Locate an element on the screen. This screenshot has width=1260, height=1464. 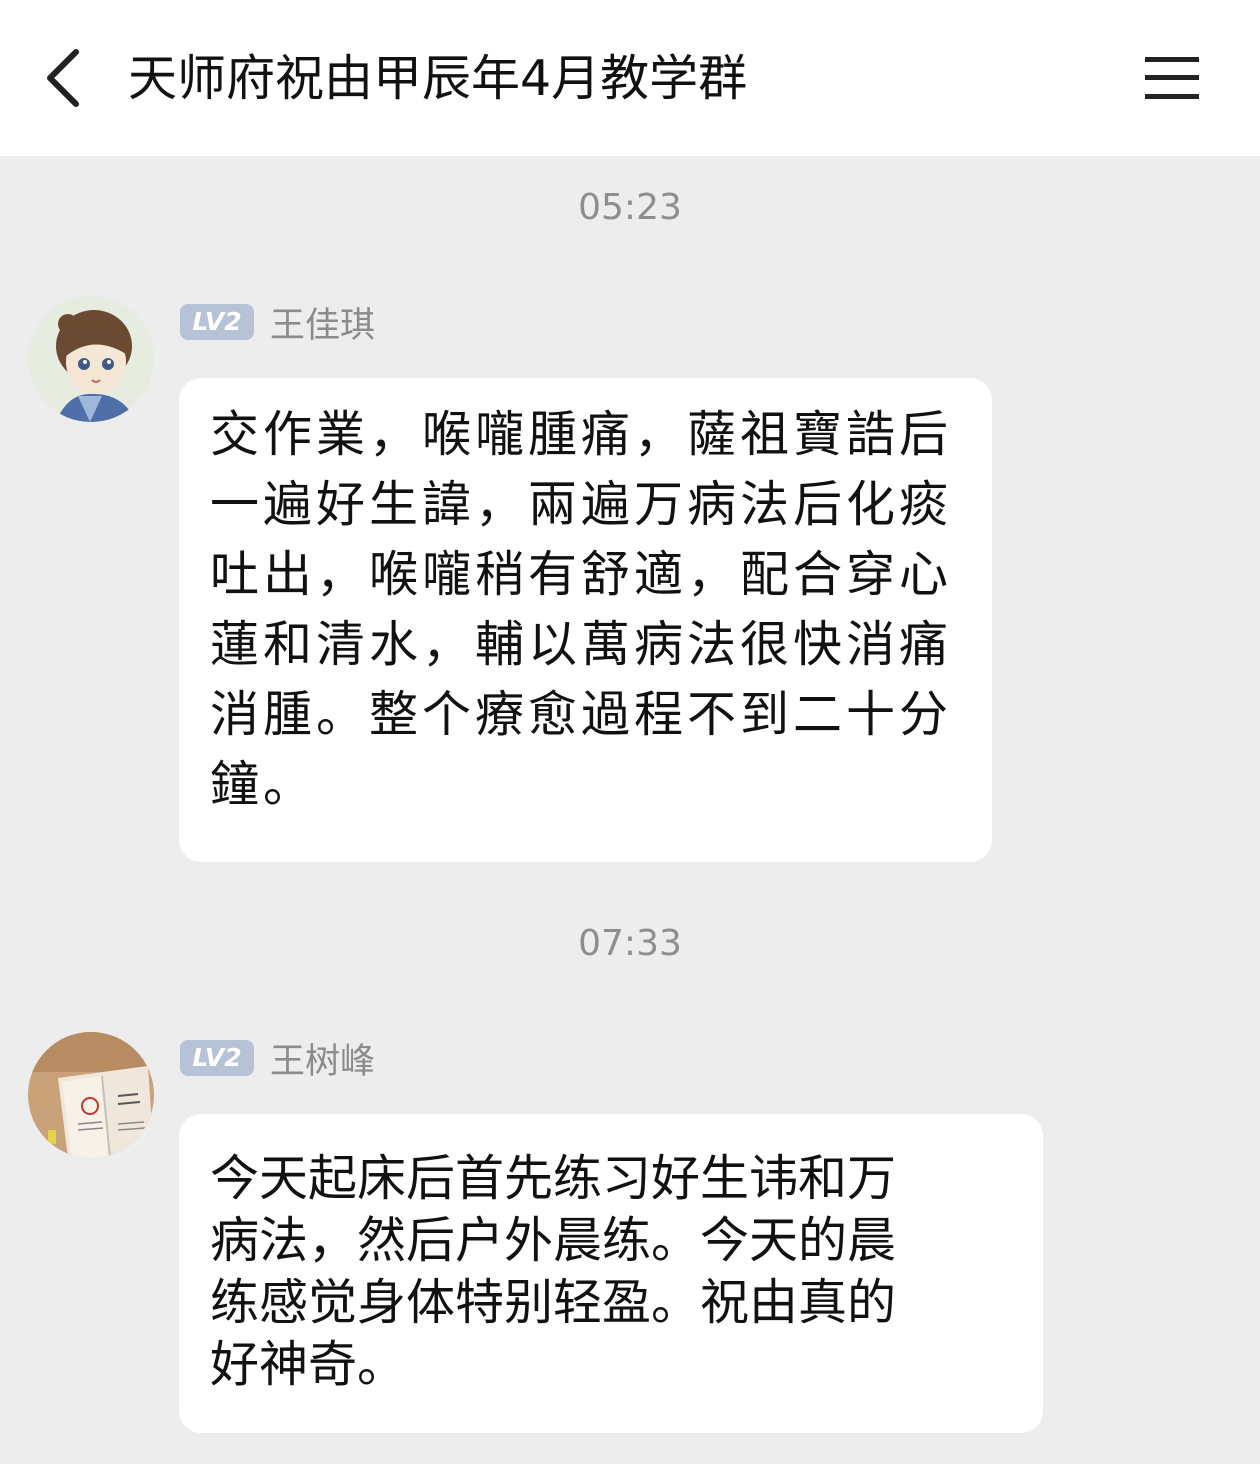
chat-header: 天师府祝由甲辰年4月教学群 is located at coordinates (630, 78).